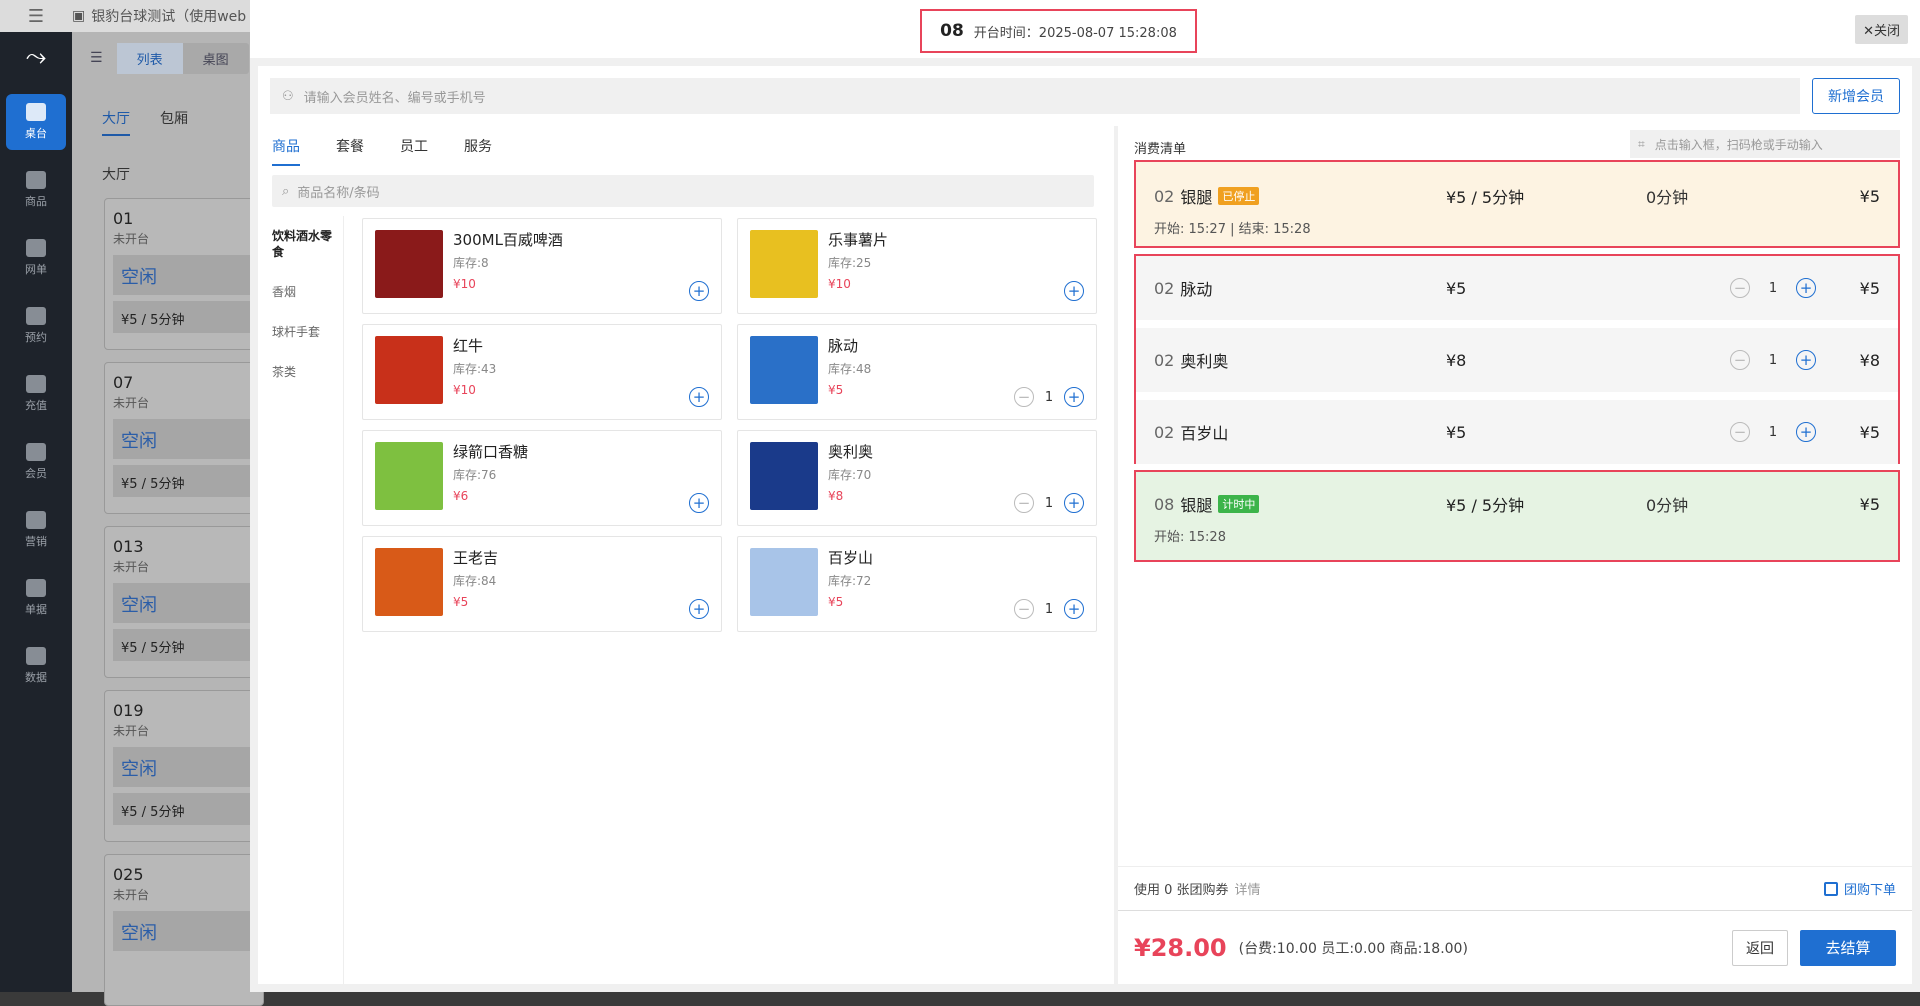 The height and width of the screenshot is (1006, 1920). I want to click on coupon-detail-link: 详情, so click(1248, 888).